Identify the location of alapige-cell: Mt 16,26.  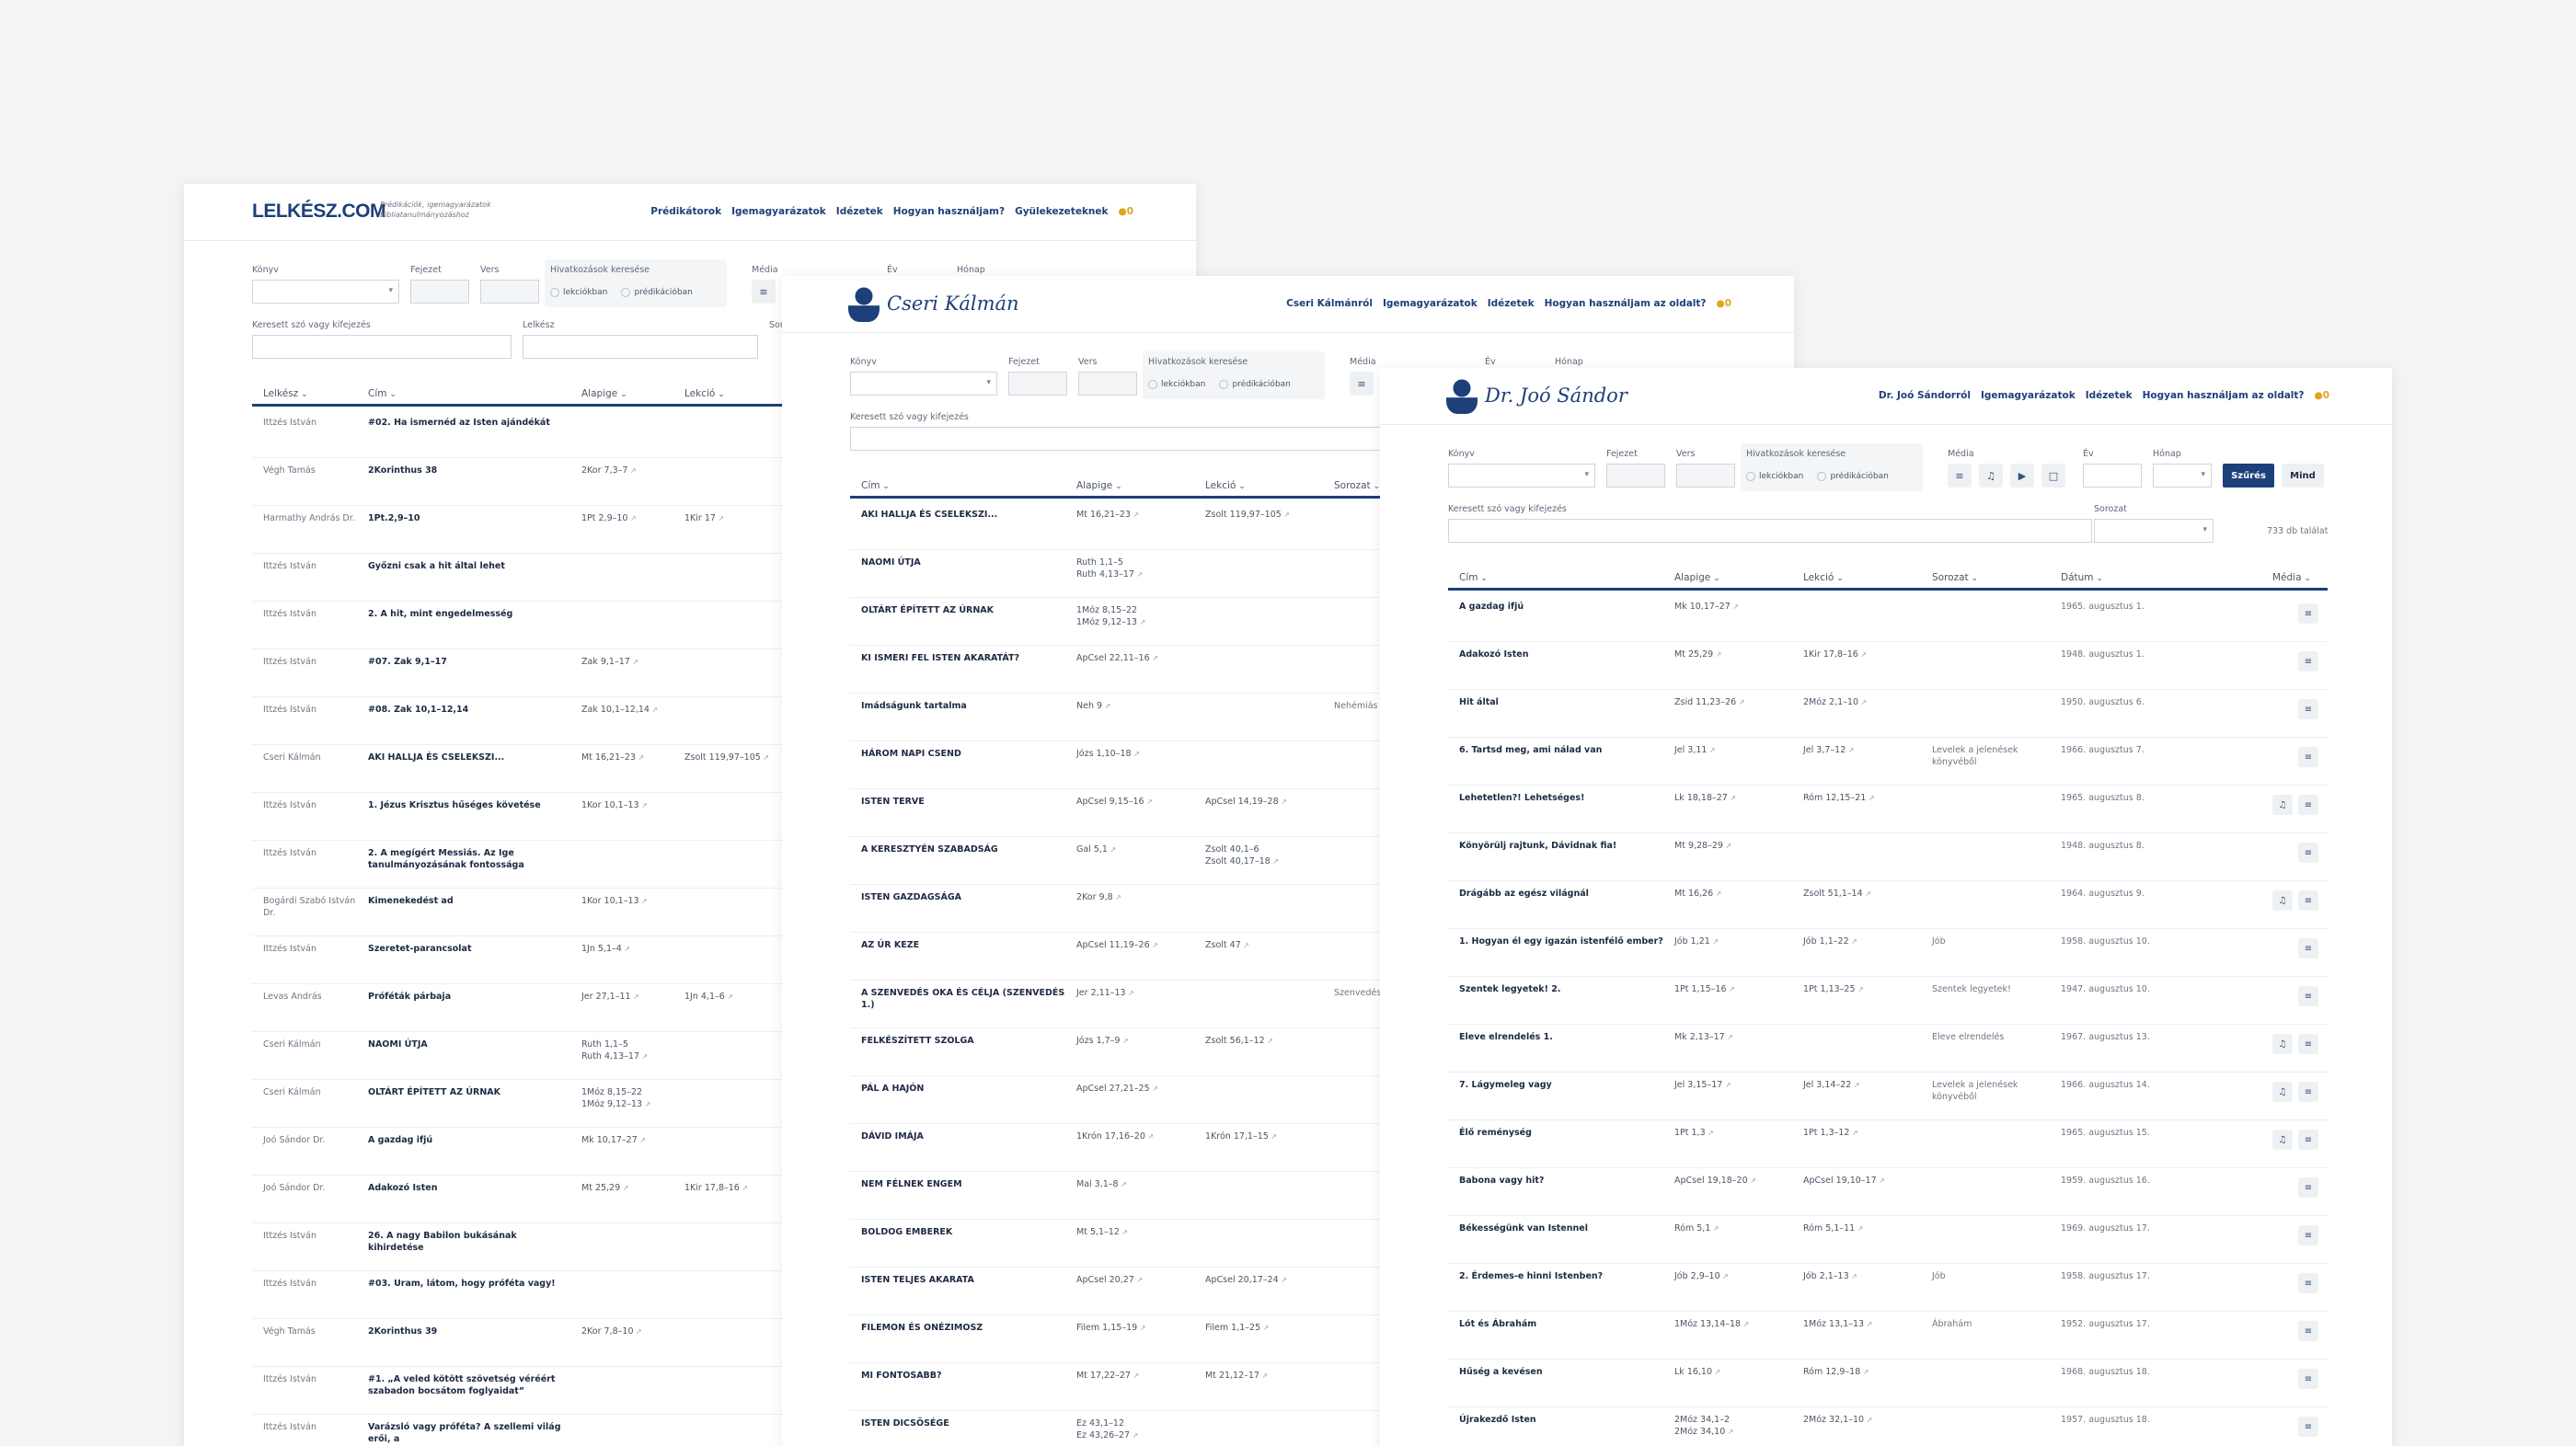
(1737, 895).